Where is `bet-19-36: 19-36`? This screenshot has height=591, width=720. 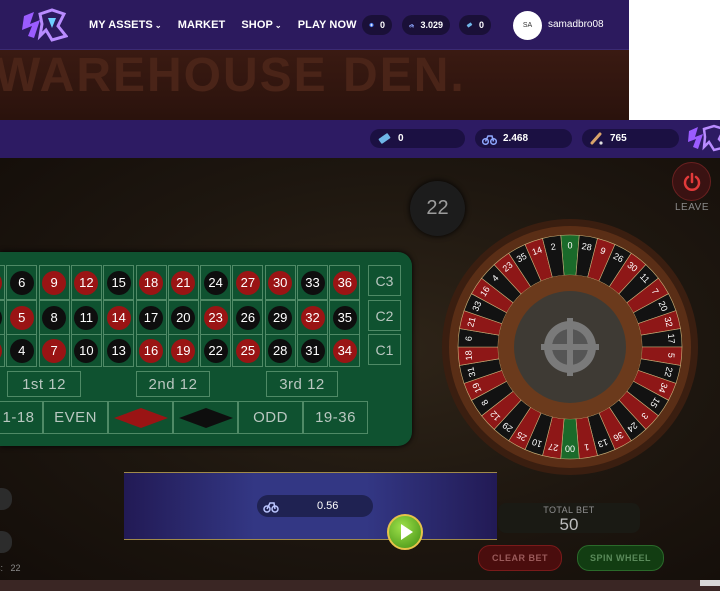 bet-19-36: 19-36 is located at coordinates (335, 417).